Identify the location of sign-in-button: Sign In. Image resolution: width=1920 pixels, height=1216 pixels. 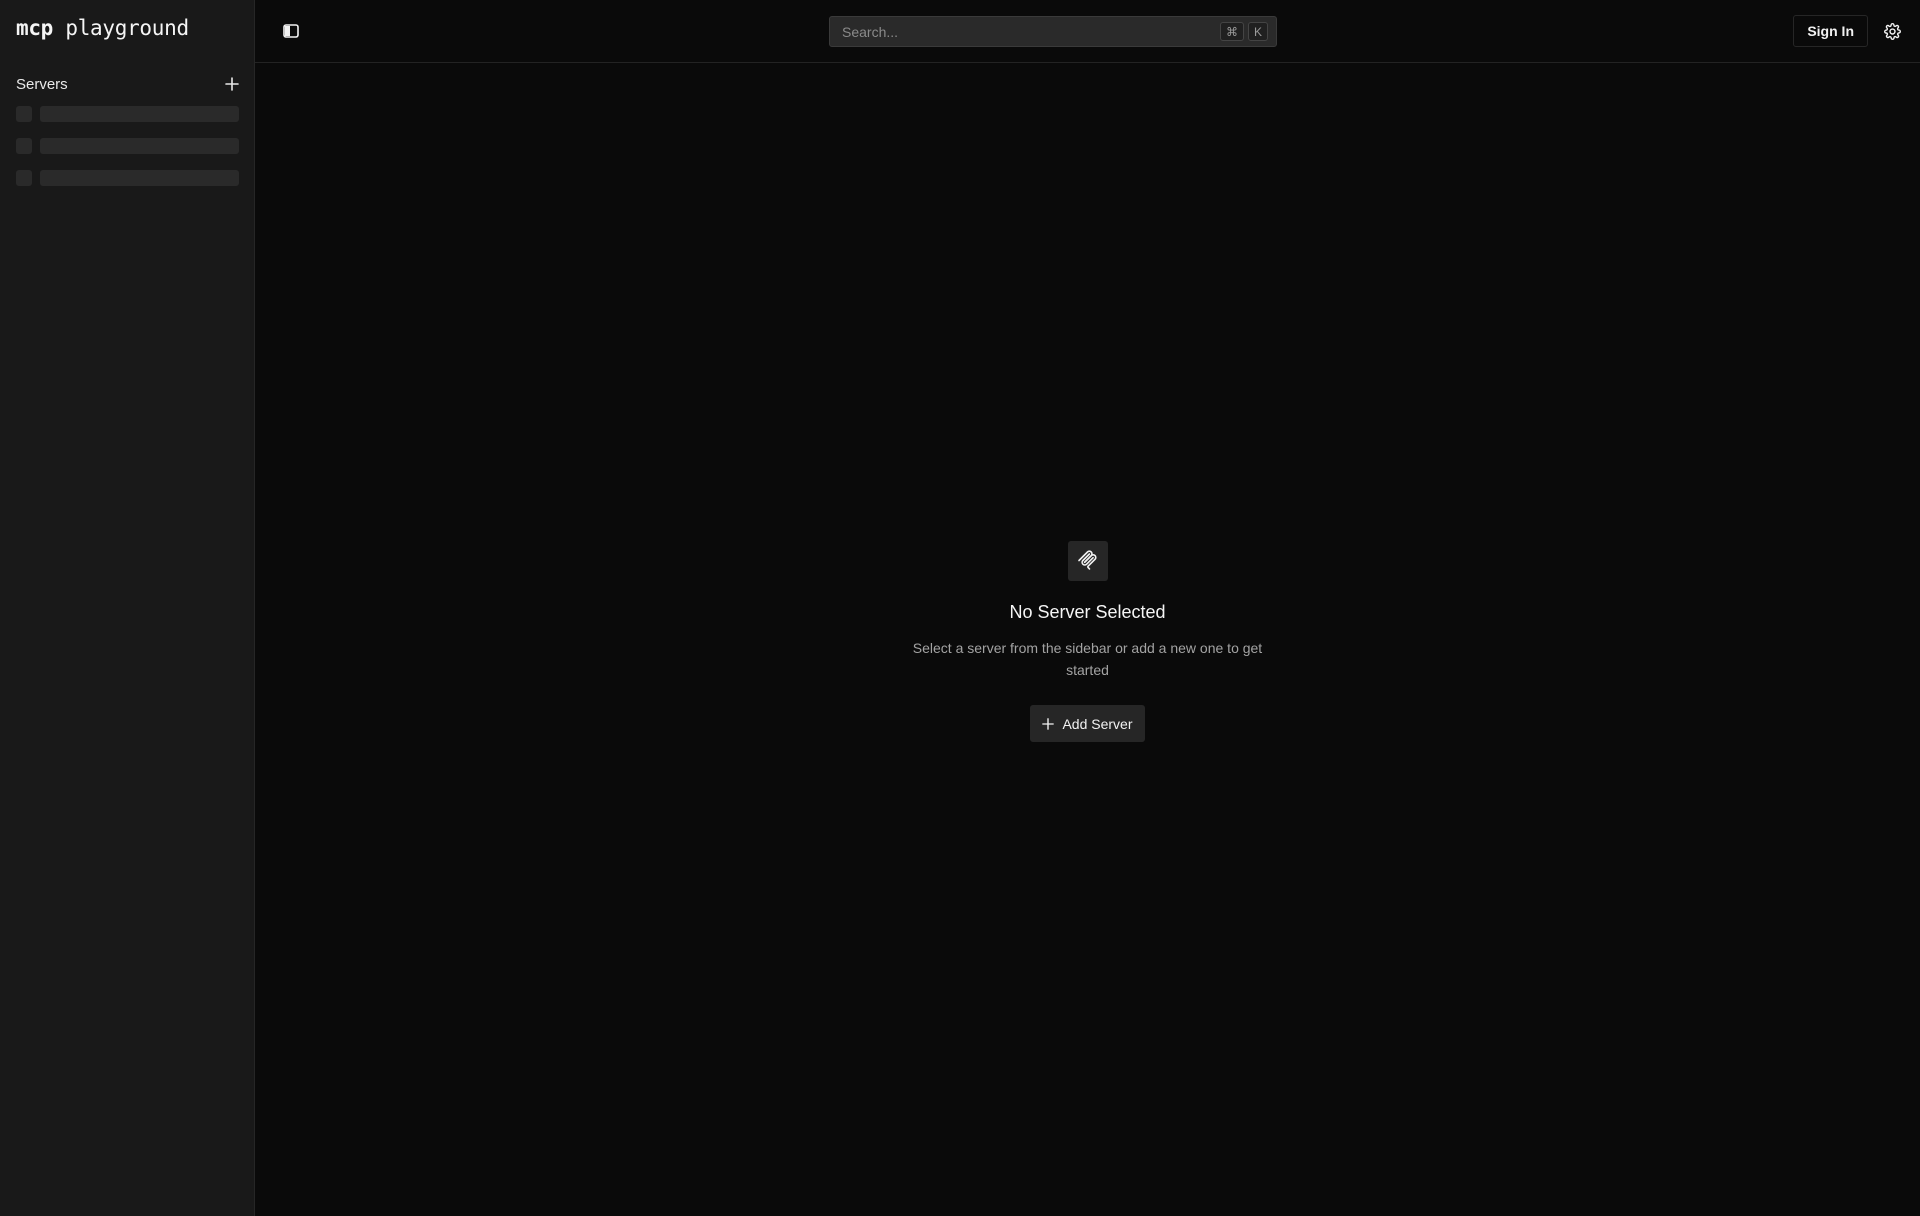
(1830, 31).